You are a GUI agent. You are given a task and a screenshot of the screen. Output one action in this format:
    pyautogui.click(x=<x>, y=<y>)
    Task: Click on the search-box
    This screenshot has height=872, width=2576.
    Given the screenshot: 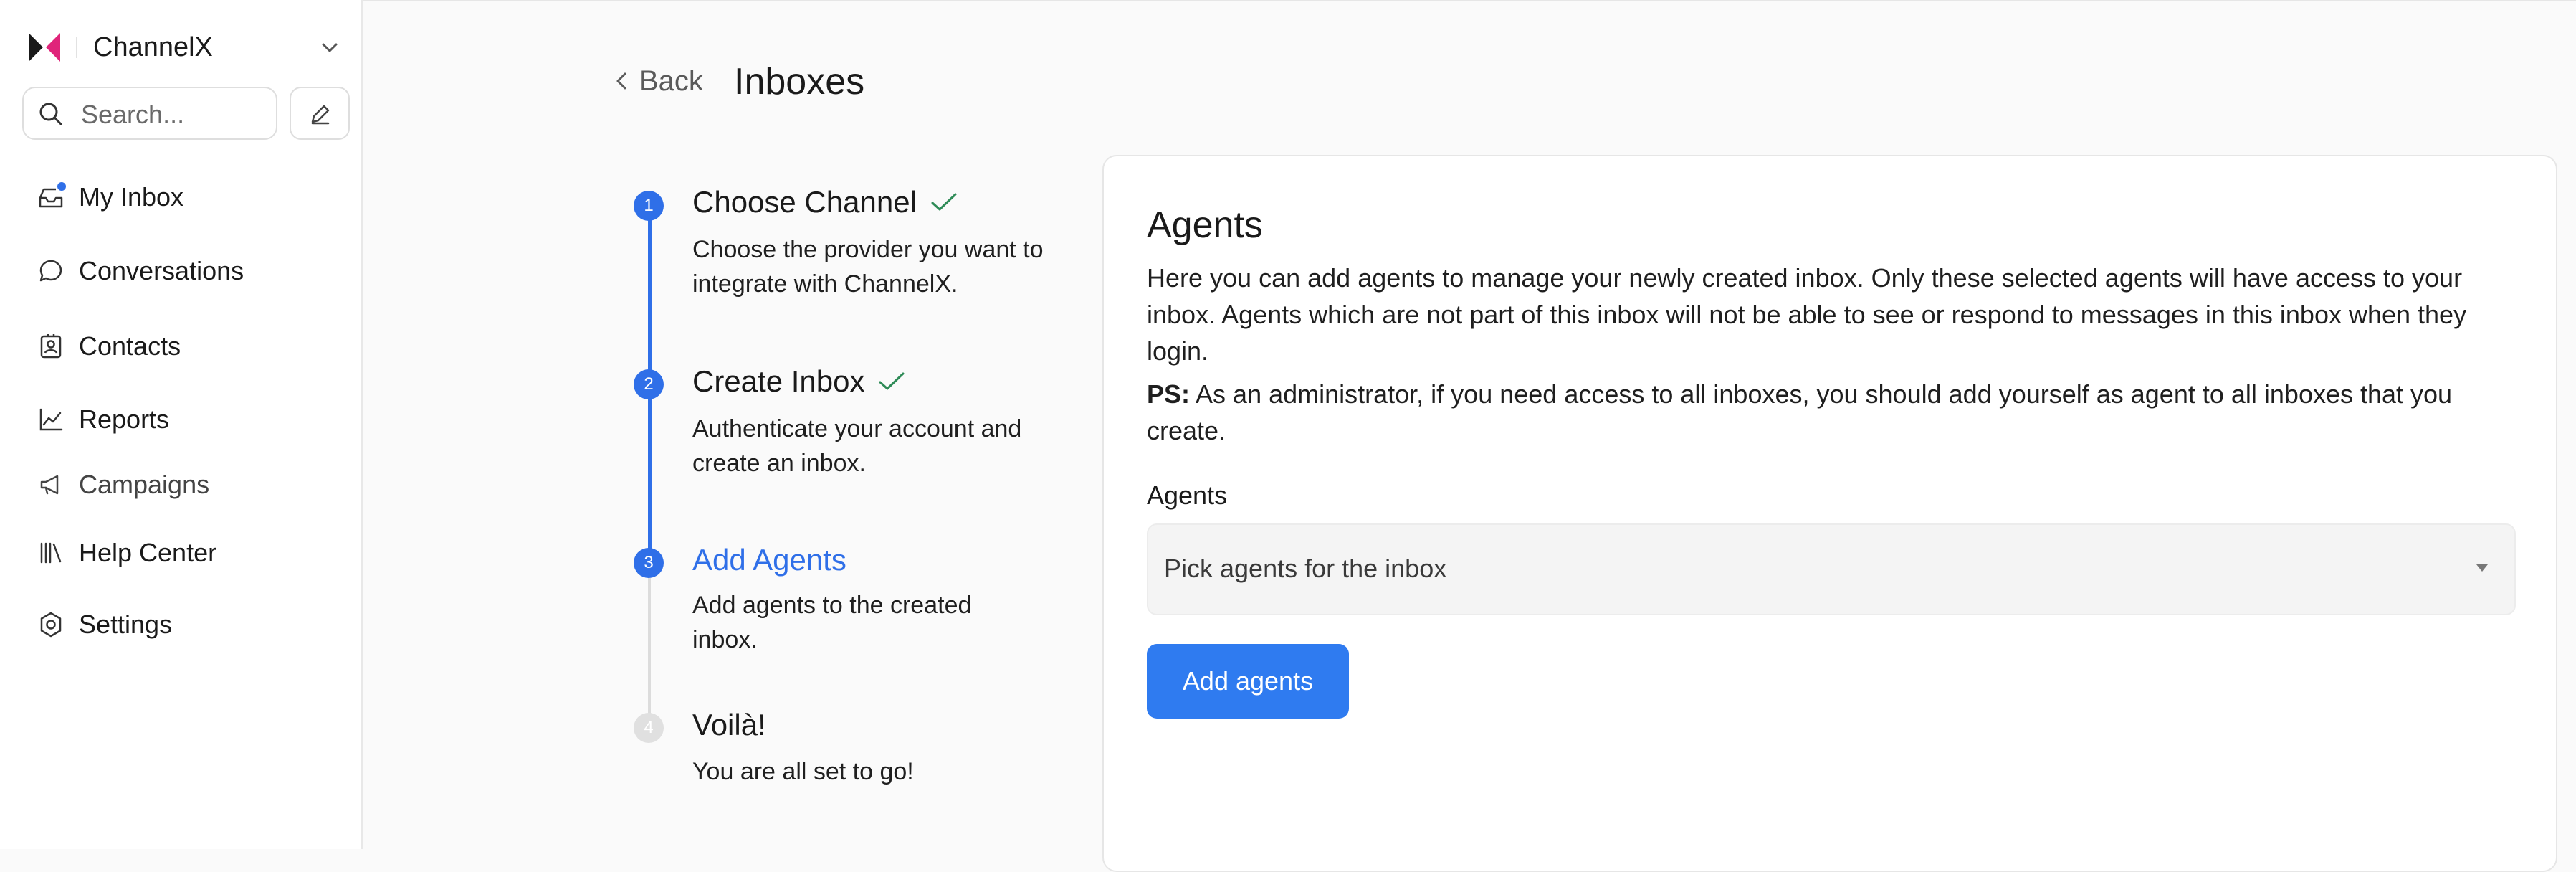 What is the action you would take?
    pyautogui.click(x=149, y=113)
    